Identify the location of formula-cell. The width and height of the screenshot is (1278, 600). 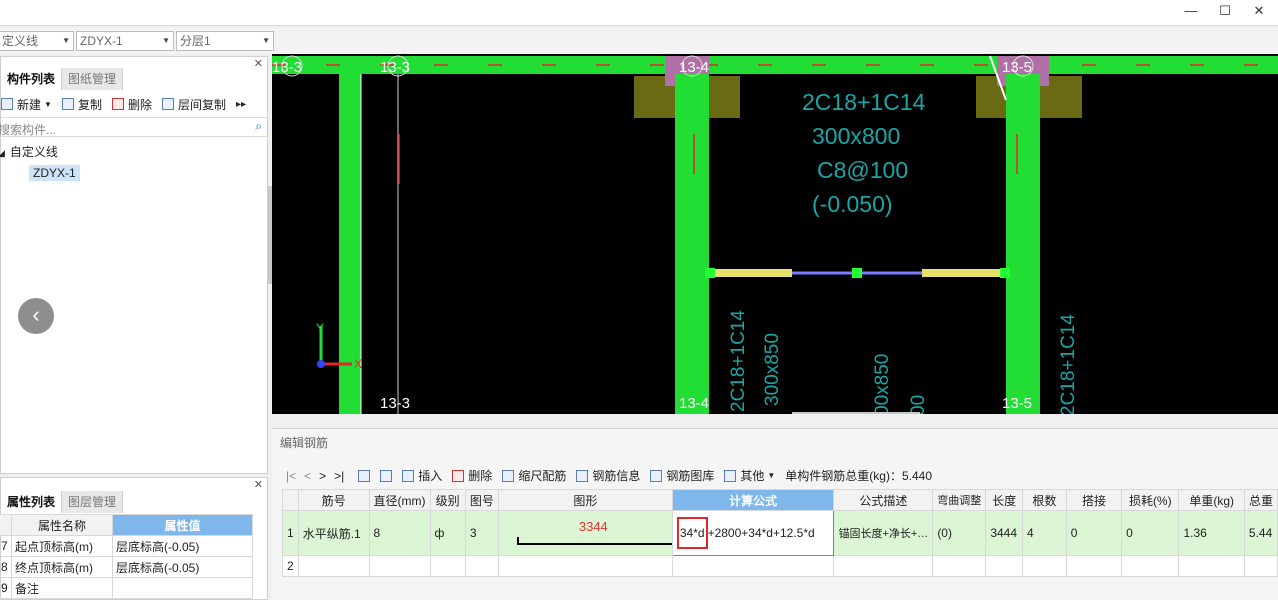
(753, 566).